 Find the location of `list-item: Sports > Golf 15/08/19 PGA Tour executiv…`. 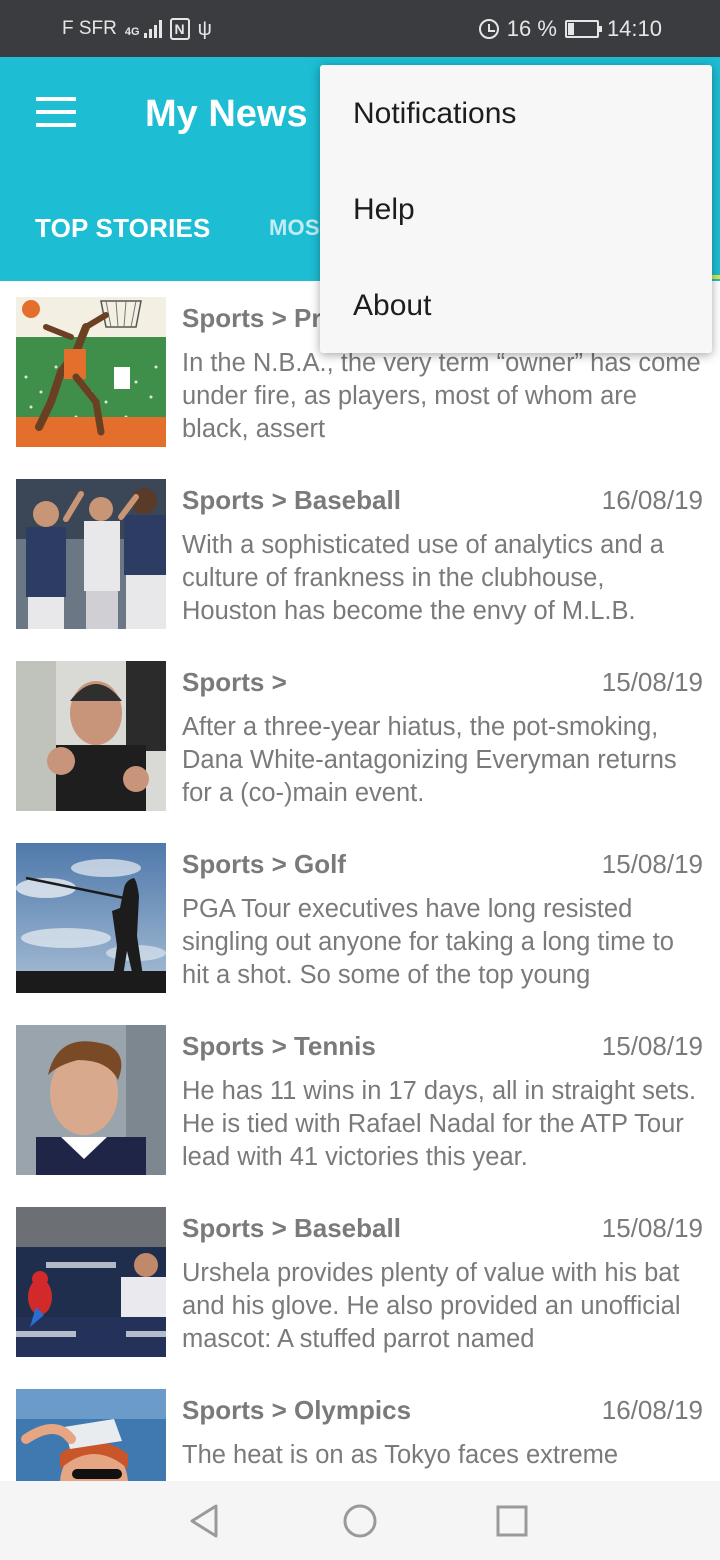

list-item: Sports > Golf 15/08/19 PGA Tour executiv… is located at coordinates (360, 918).